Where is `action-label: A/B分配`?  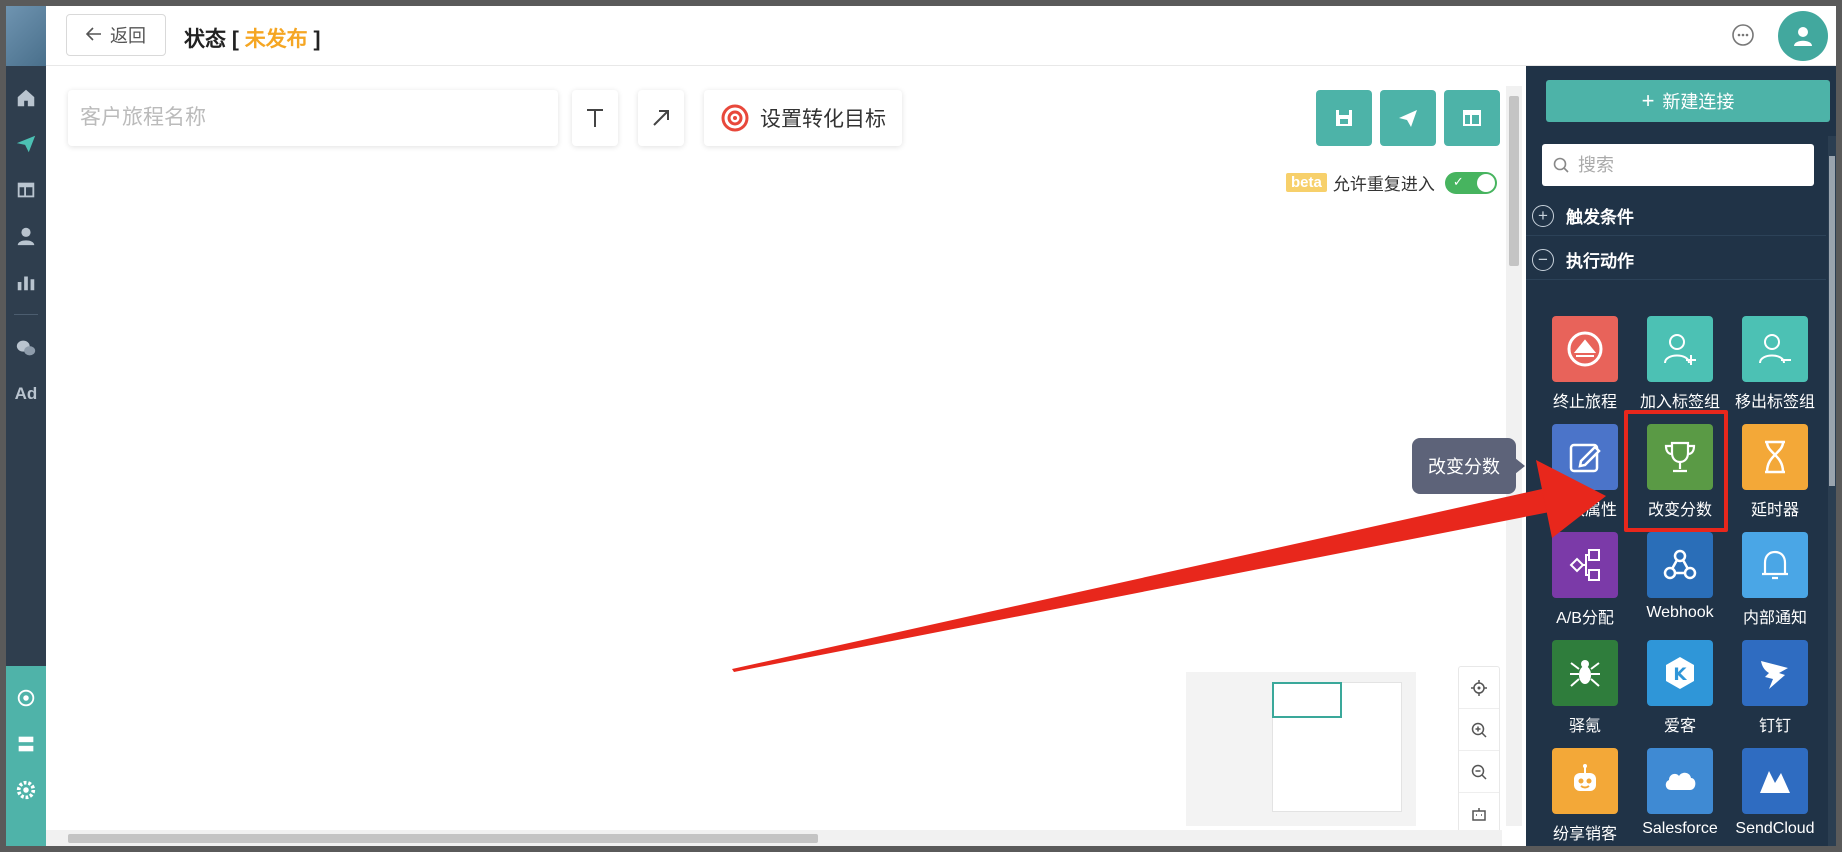
action-label: A/B分配 is located at coordinates (1585, 618).